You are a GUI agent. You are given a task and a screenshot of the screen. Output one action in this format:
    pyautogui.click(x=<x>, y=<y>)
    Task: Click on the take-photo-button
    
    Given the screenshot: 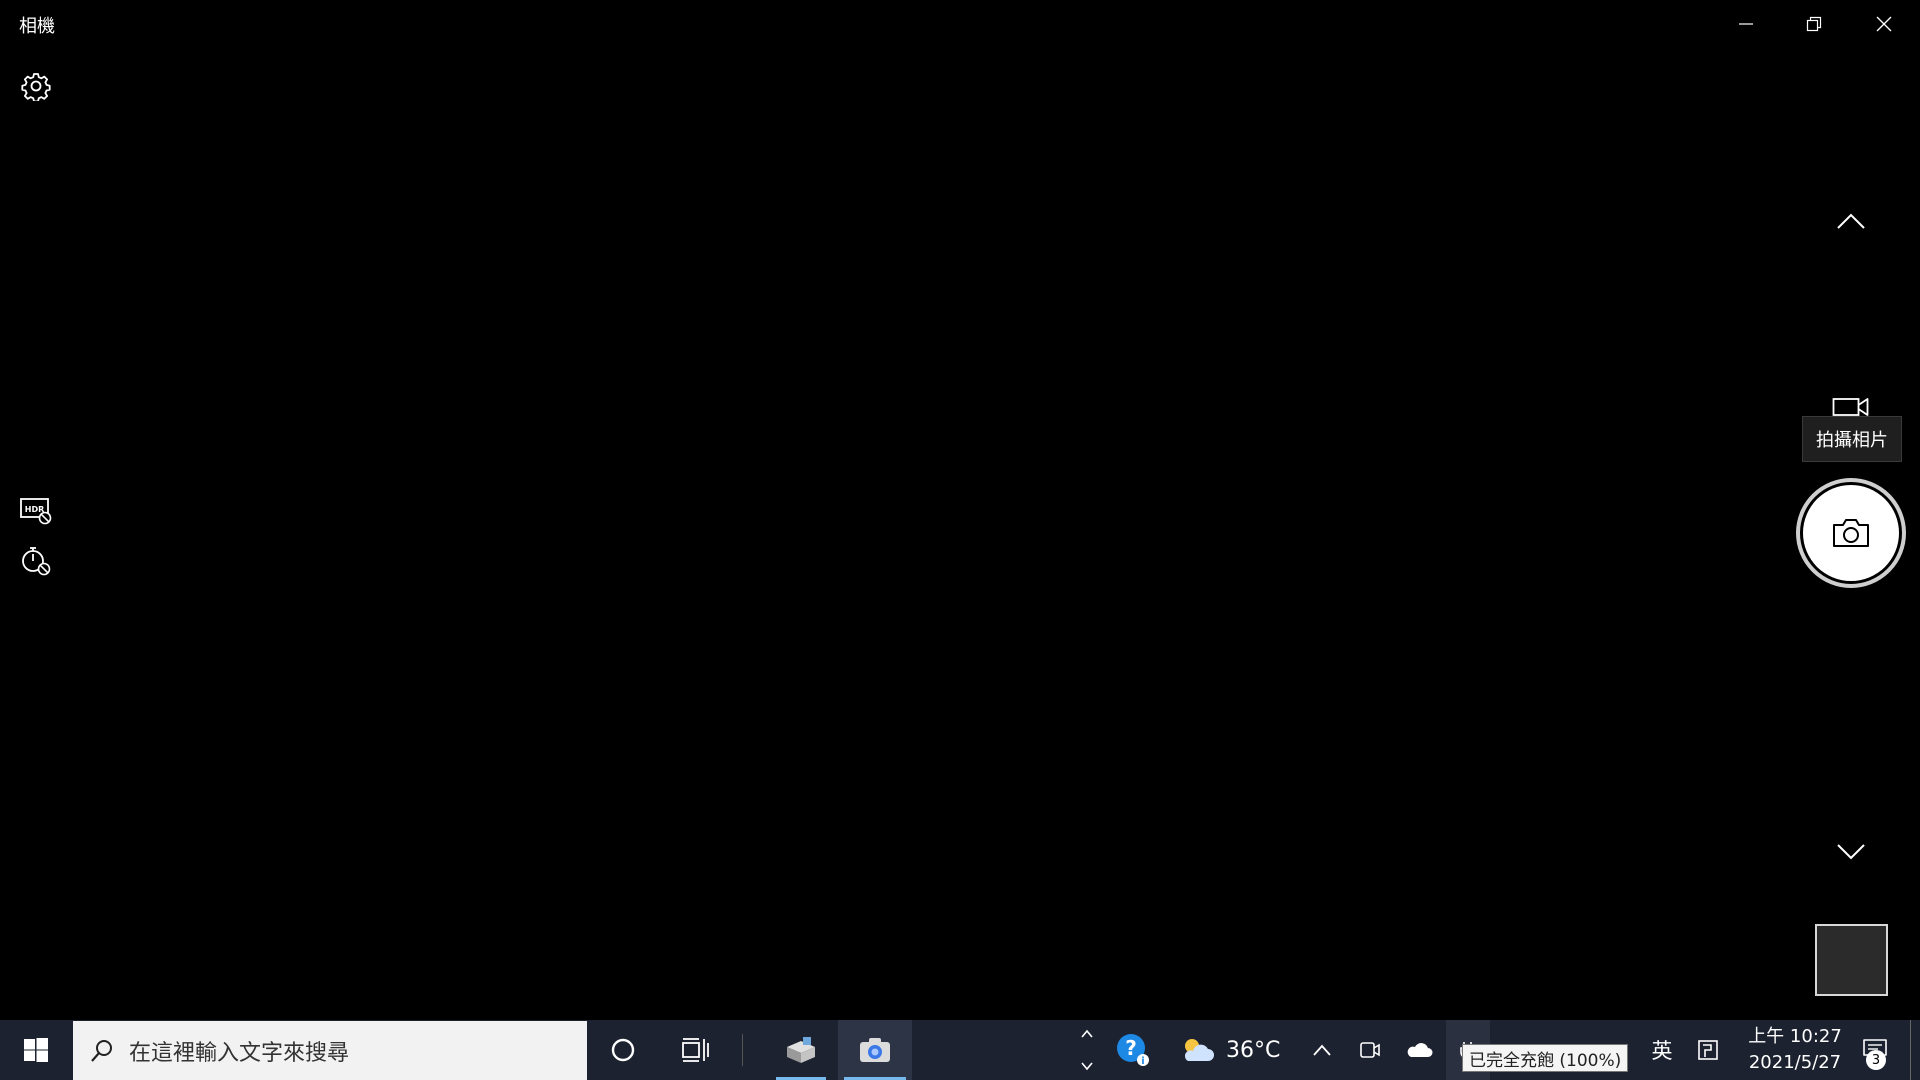 What is the action you would take?
    pyautogui.click(x=1851, y=533)
    